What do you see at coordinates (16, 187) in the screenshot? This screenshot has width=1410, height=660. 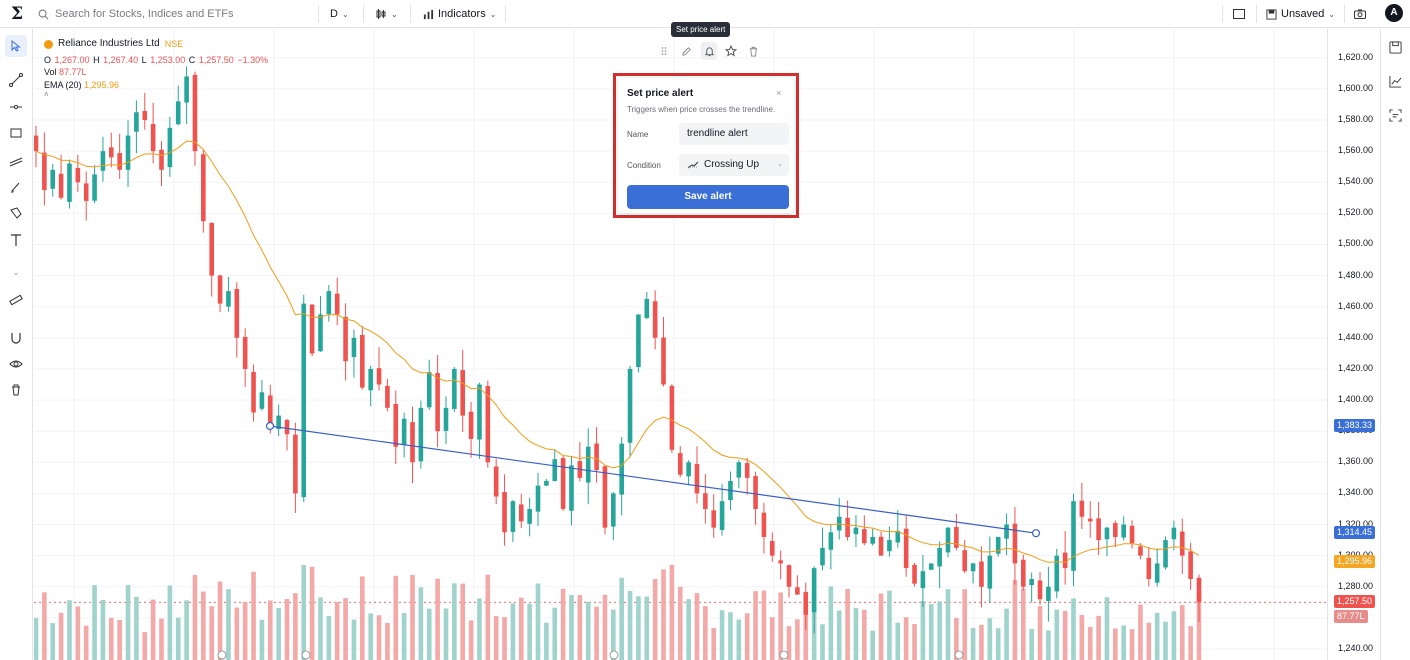 I see `brush-tool` at bounding box center [16, 187].